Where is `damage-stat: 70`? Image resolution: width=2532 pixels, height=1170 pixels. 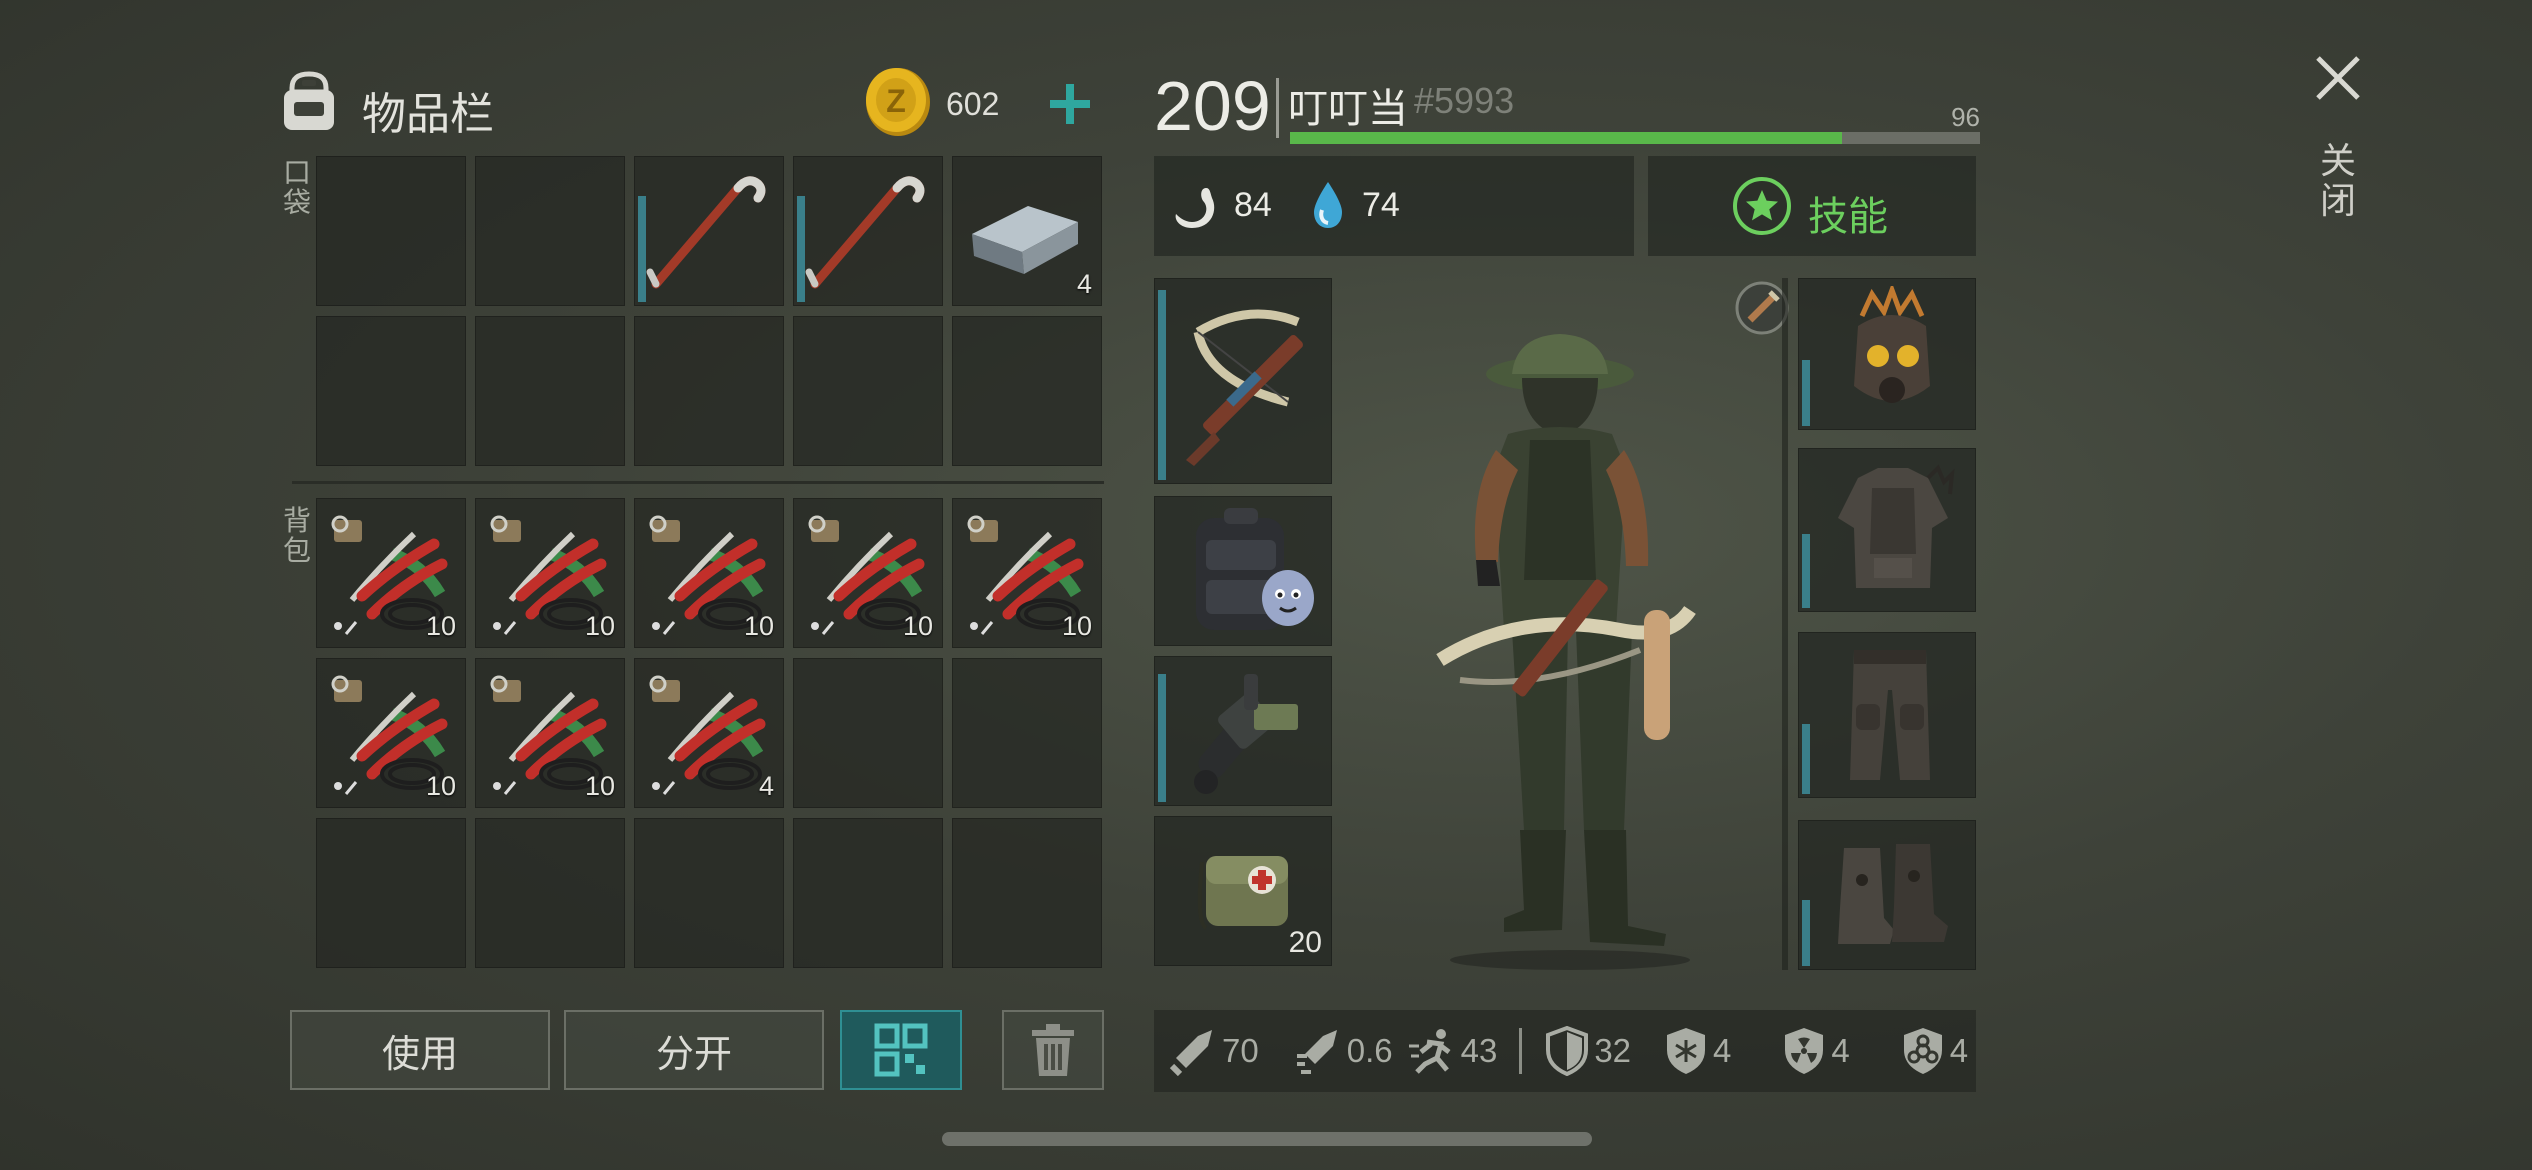
damage-stat: 70 is located at coordinates (1213, 1051).